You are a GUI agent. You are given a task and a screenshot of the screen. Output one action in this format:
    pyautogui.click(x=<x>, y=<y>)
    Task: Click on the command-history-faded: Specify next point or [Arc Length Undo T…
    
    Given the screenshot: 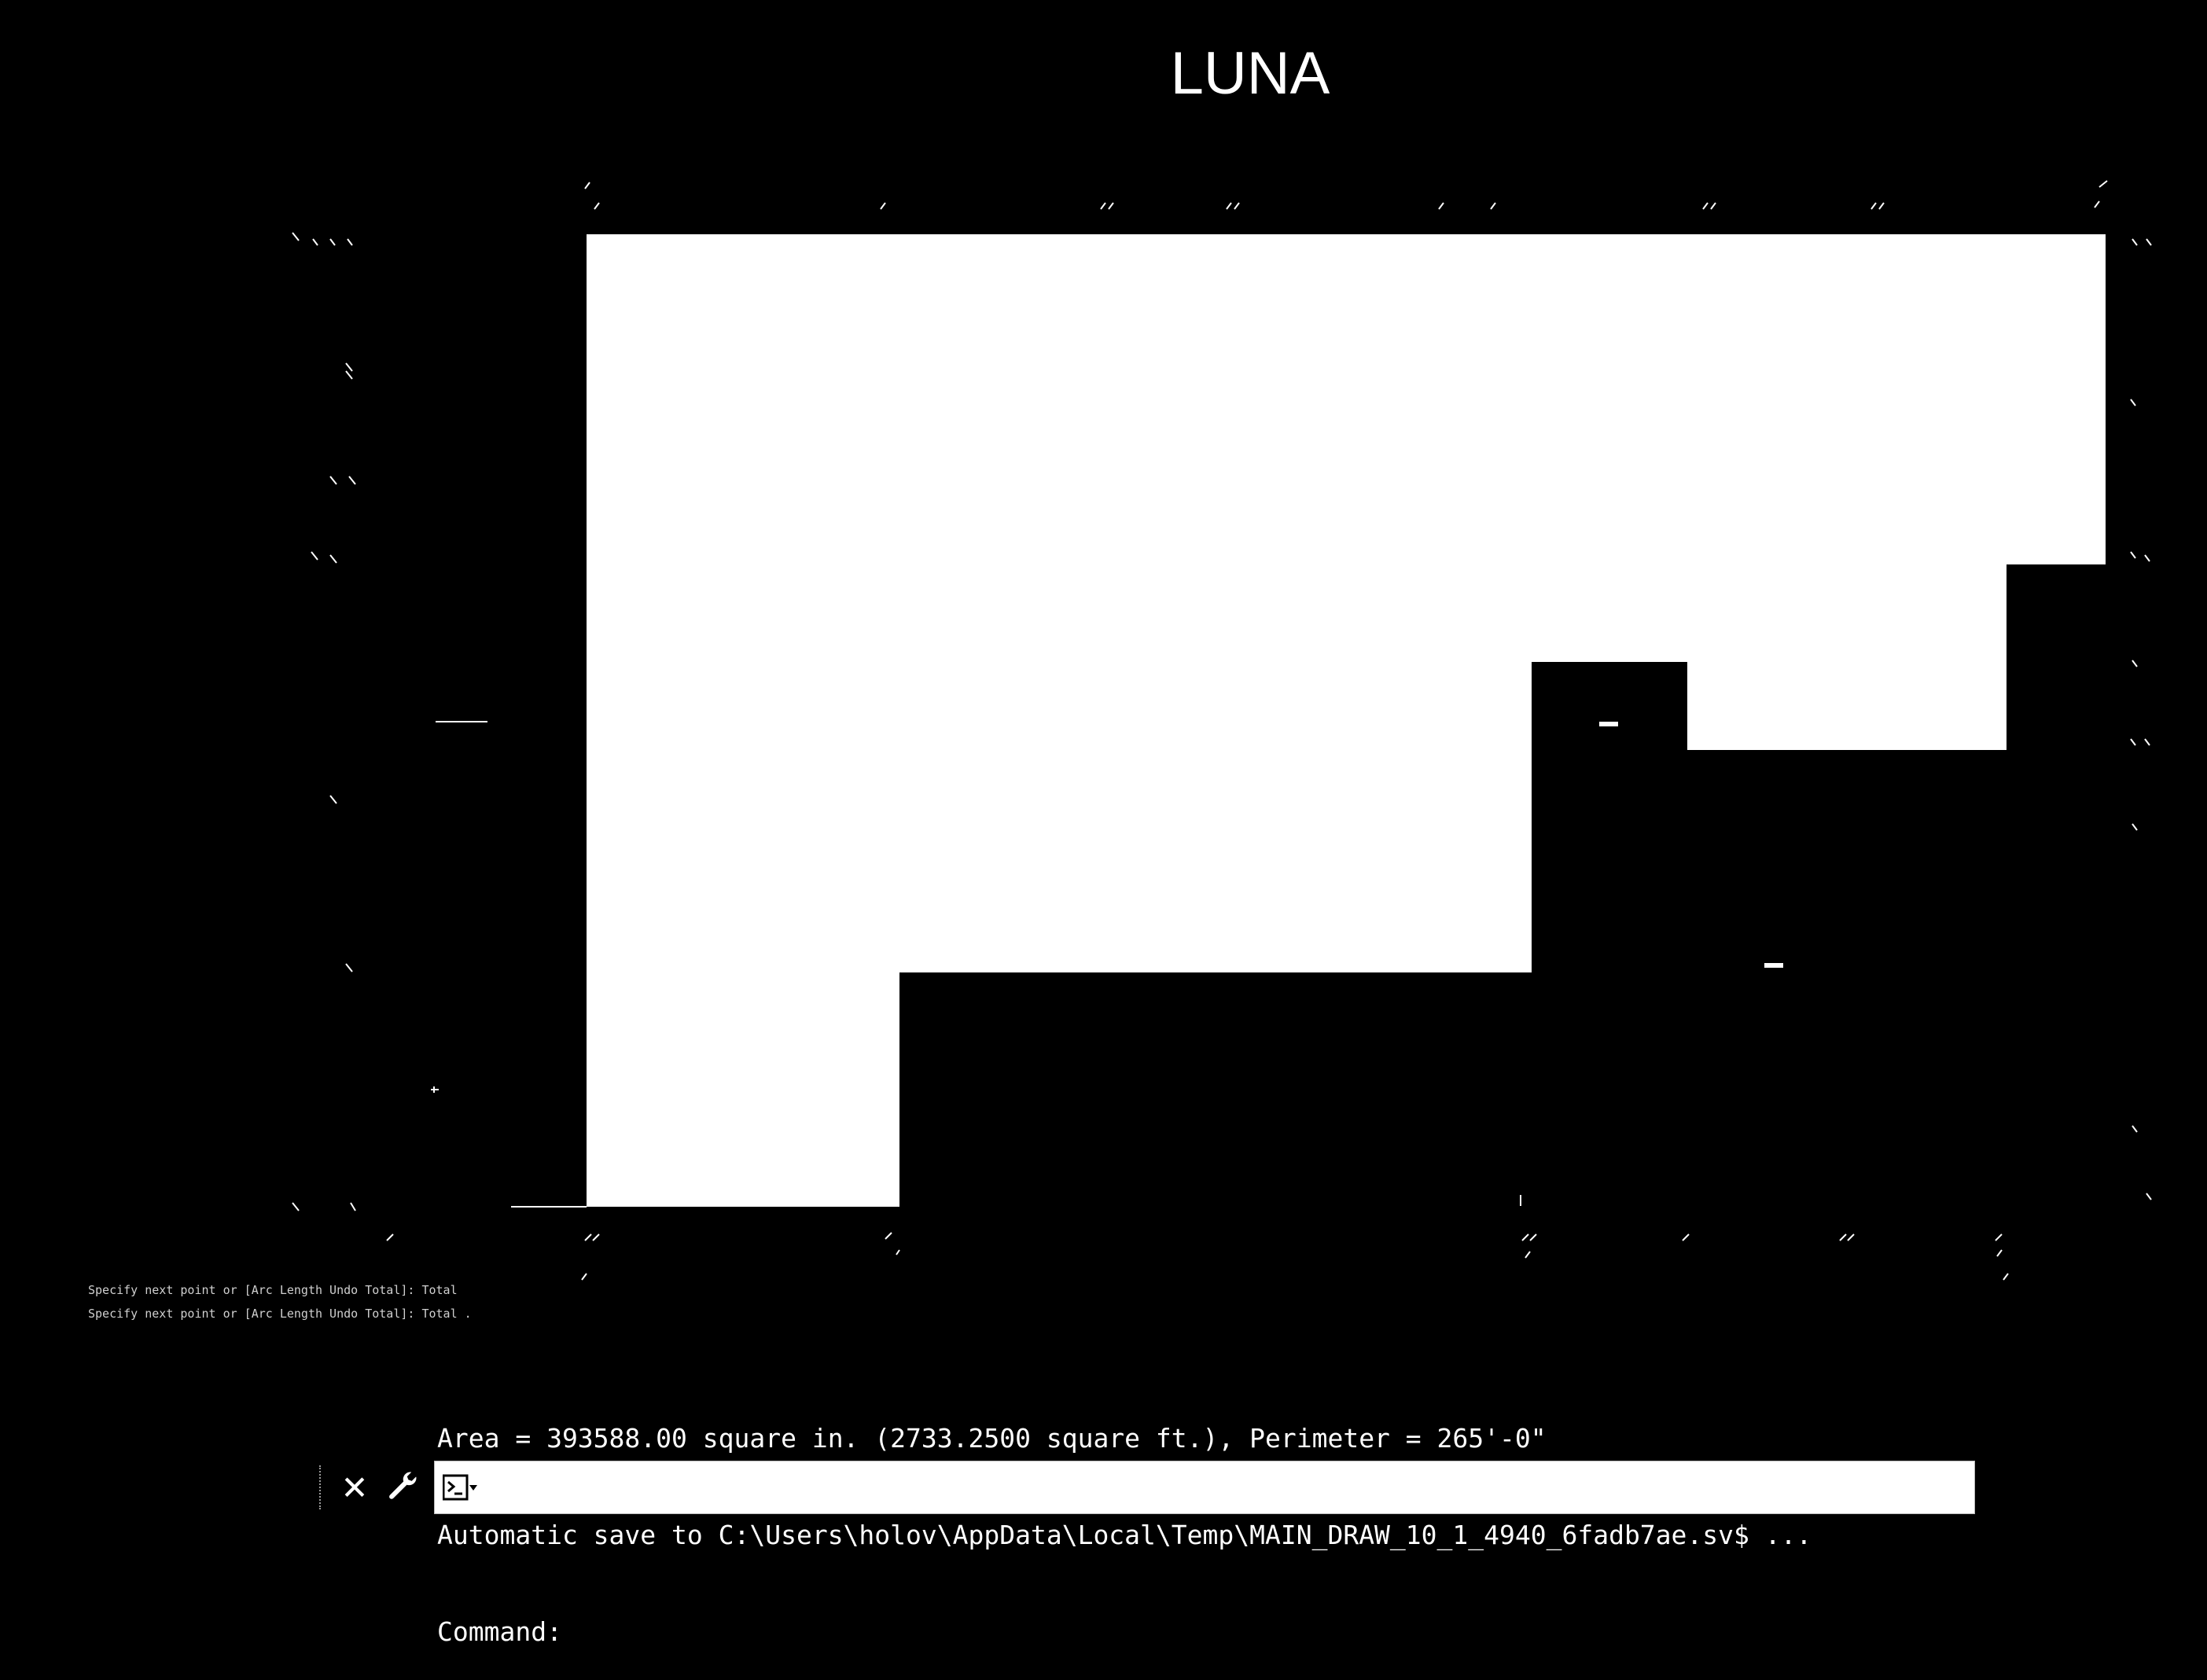 What is the action you would take?
    pyautogui.click(x=280, y=1301)
    